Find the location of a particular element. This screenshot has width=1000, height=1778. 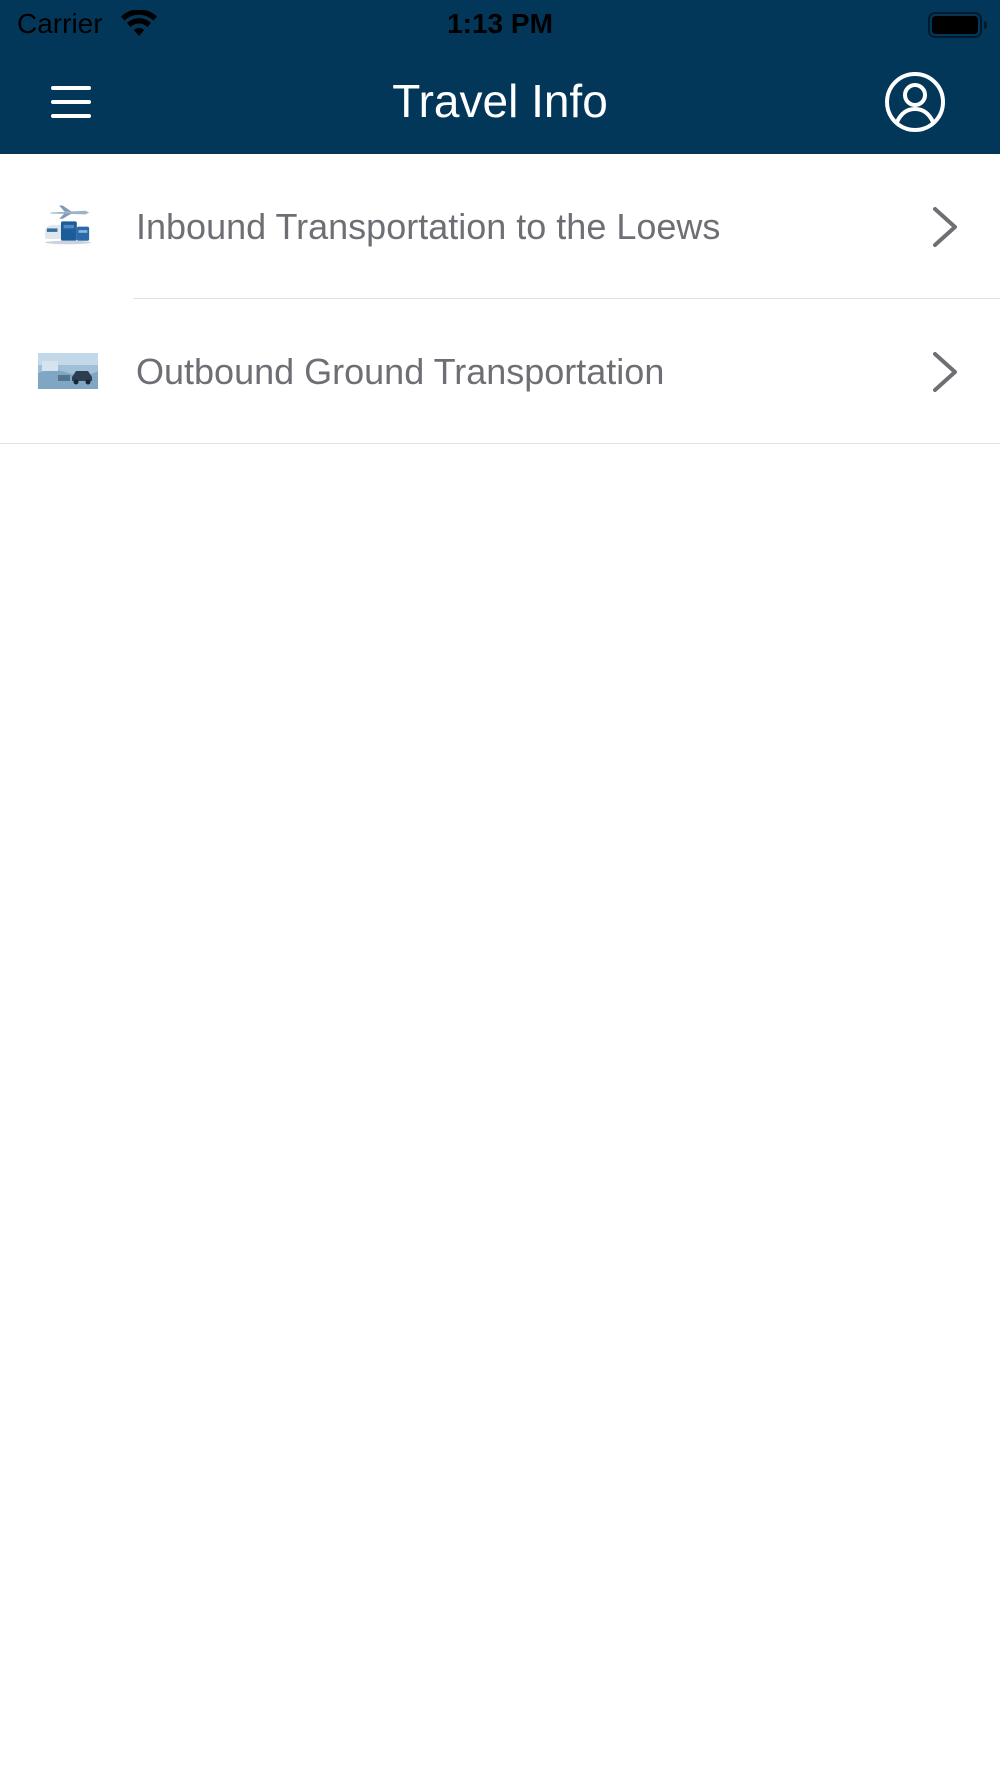

list-item-inbound-transportation: Inbound Transportation to the Loews is located at coordinates (500, 226).